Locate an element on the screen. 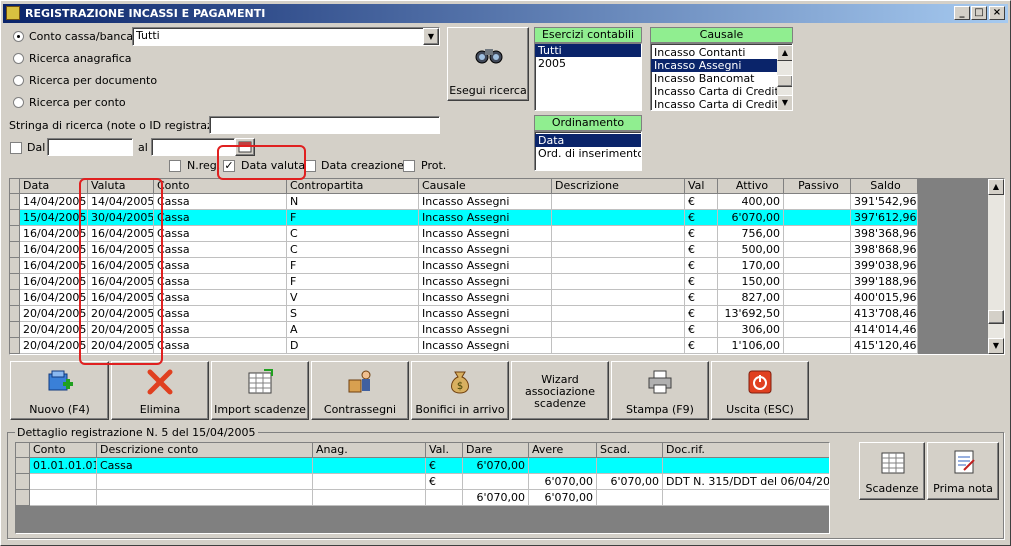 The image size is (1011, 546). col-header-data: Data is located at coordinates (54, 186).